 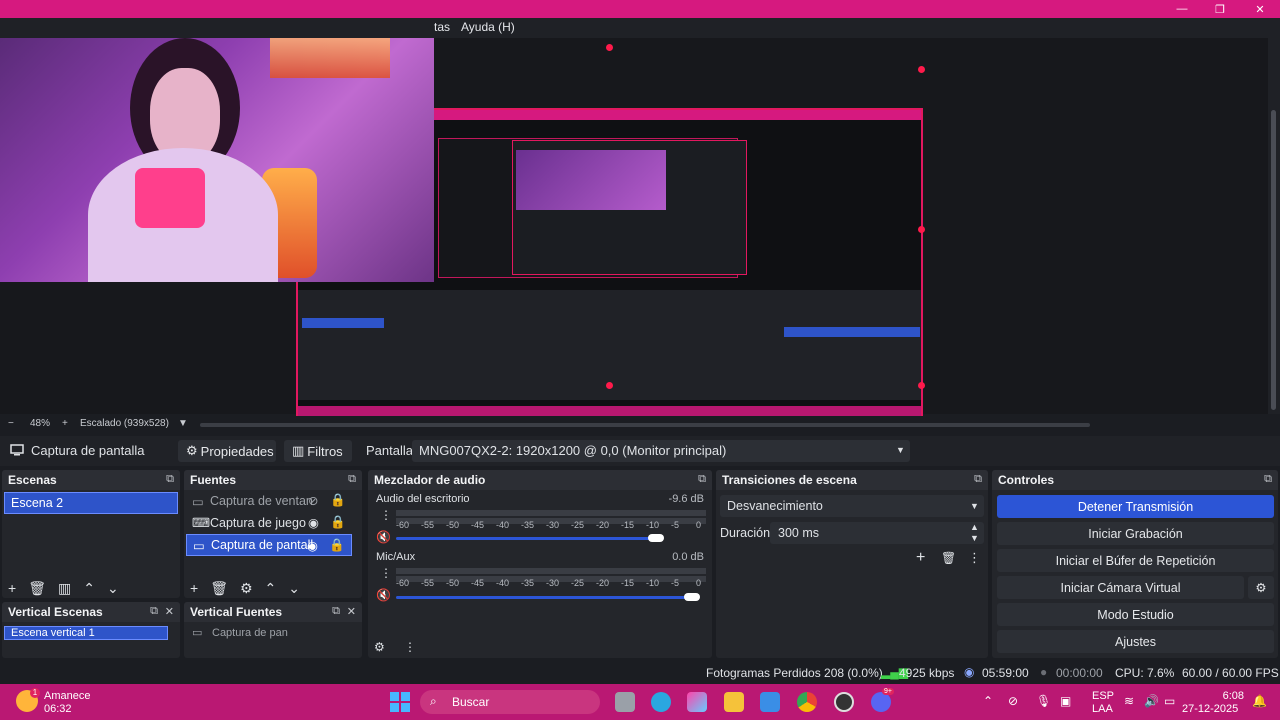 What do you see at coordinates (844, 702) in the screenshot?
I see `obs-icon` at bounding box center [844, 702].